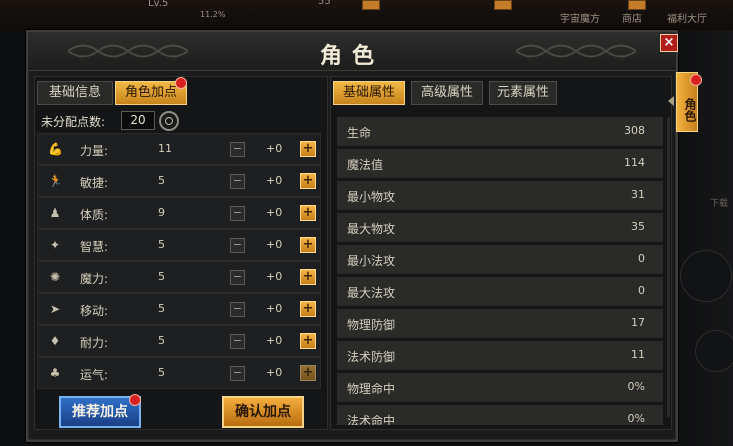 This screenshot has width=733, height=446. I want to click on attribute-row-agility: 🏃 敏捷: 5 − +0 +, so click(179, 181).